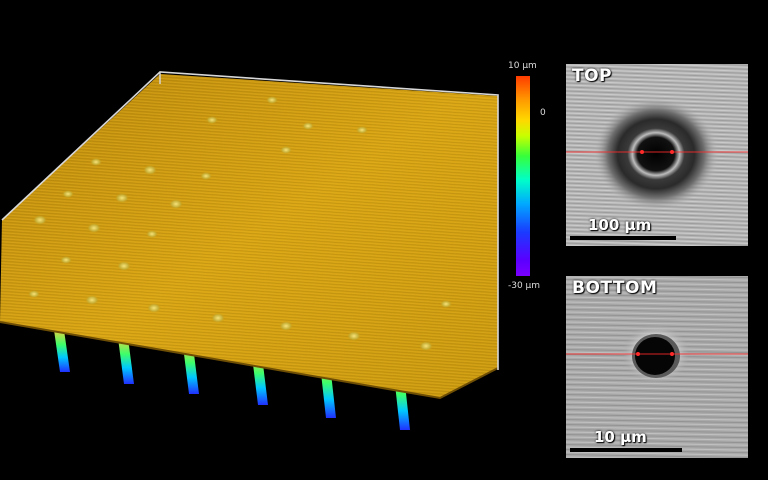  Describe the element at coordinates (626, 450) in the screenshot. I see `bottom-scalebar` at that location.